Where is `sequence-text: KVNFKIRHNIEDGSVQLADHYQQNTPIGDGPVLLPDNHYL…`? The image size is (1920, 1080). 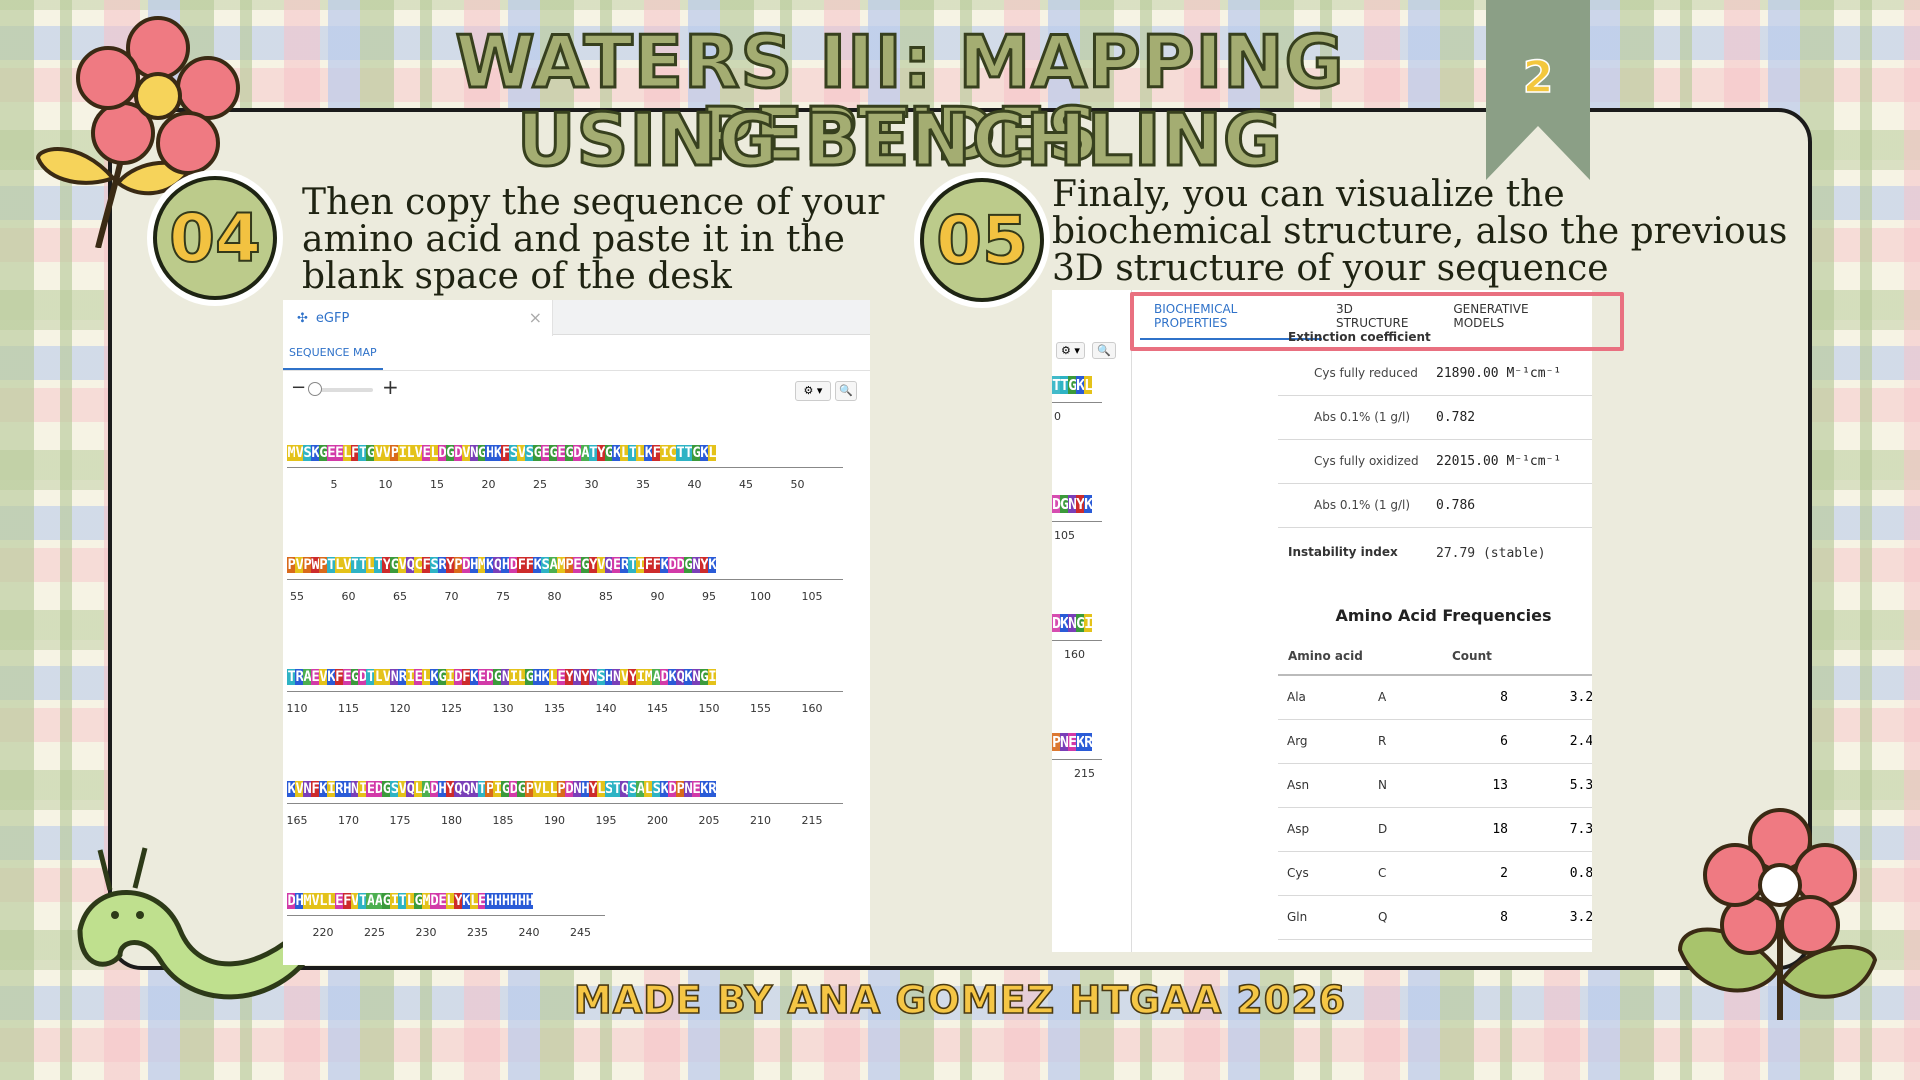
sequence-text: KVNFKIRHNIEDGSVQLADHYQQNTPIGDGPVLLPDNHYL… is located at coordinates (565, 789).